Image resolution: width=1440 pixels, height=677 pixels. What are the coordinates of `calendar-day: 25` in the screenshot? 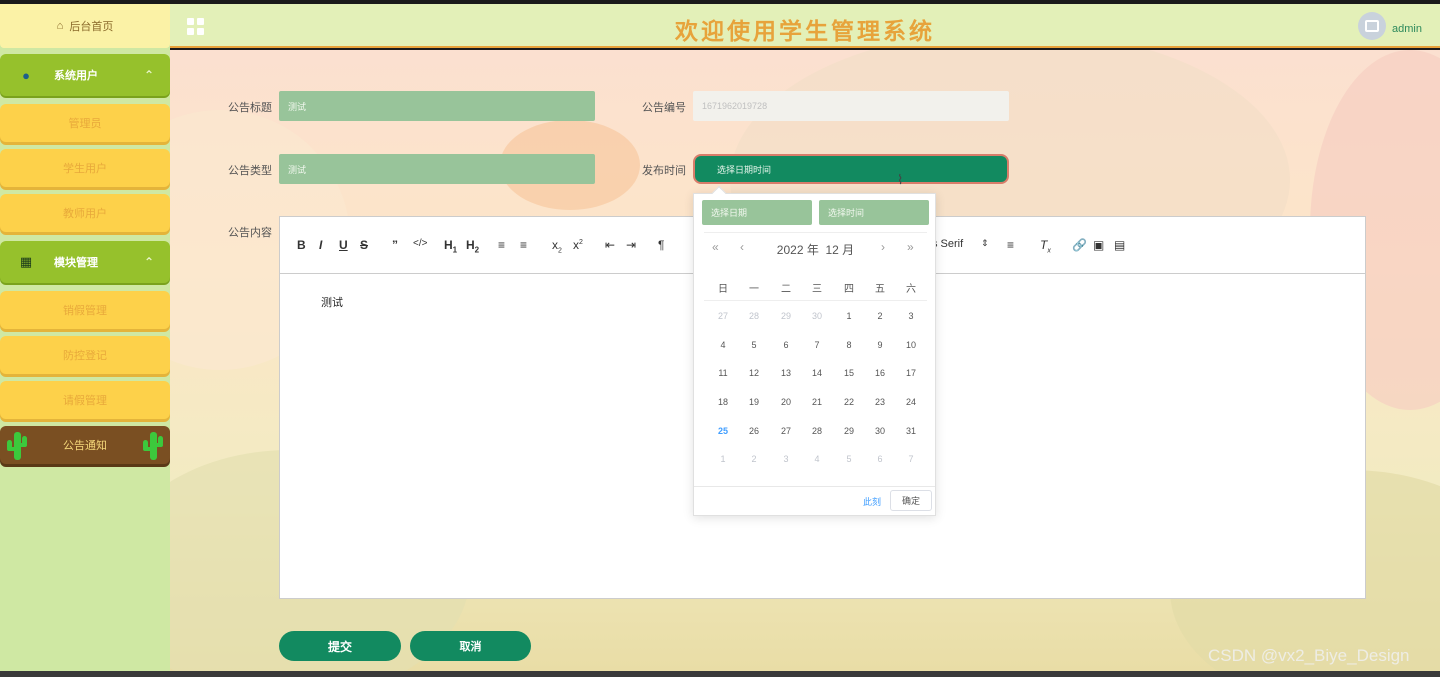 It's located at (723, 431).